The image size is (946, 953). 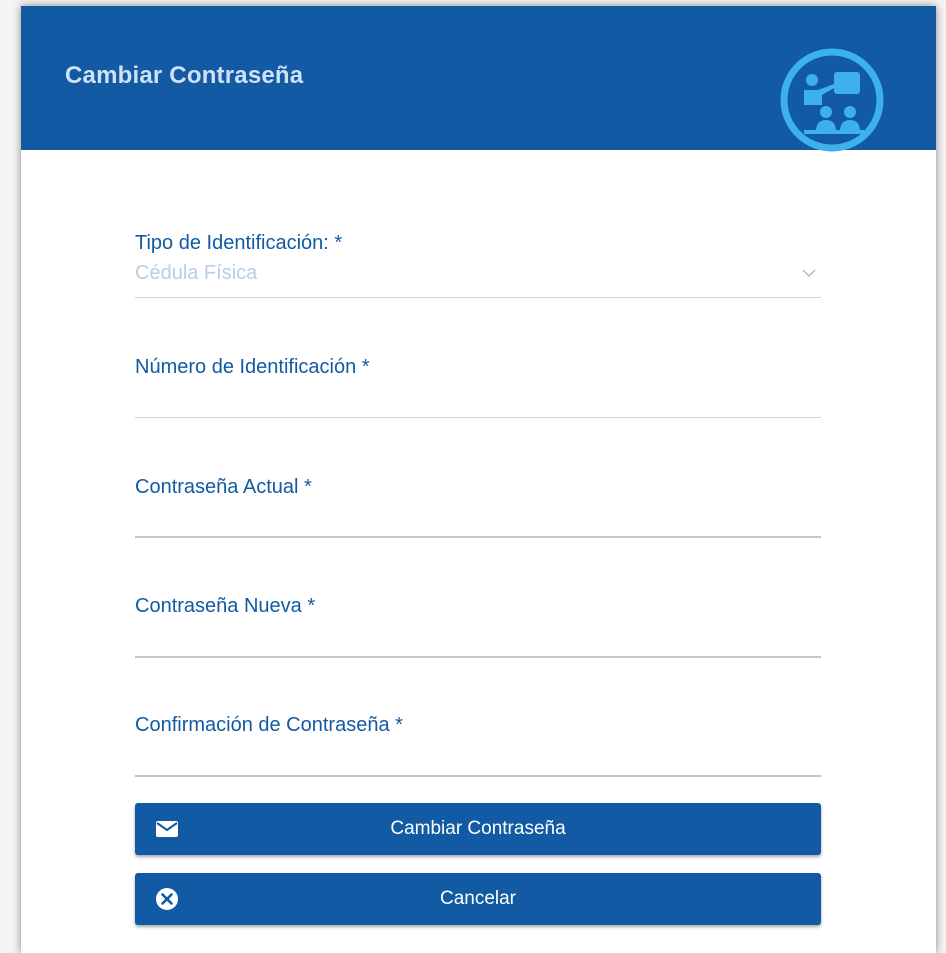 I want to click on chevron-down-icon, so click(x=809, y=273).